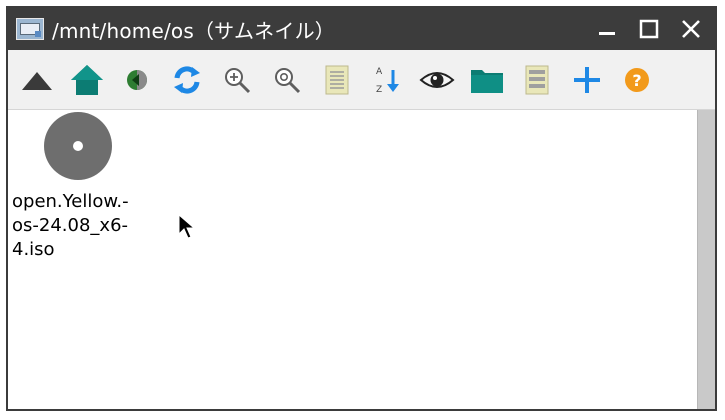 This screenshot has width=725, height=420. I want to click on mouse-cursor-icon, so click(187, 226).